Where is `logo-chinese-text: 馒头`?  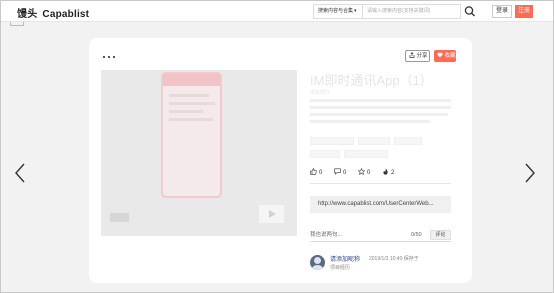 logo-chinese-text: 馒头 is located at coordinates (27, 14).